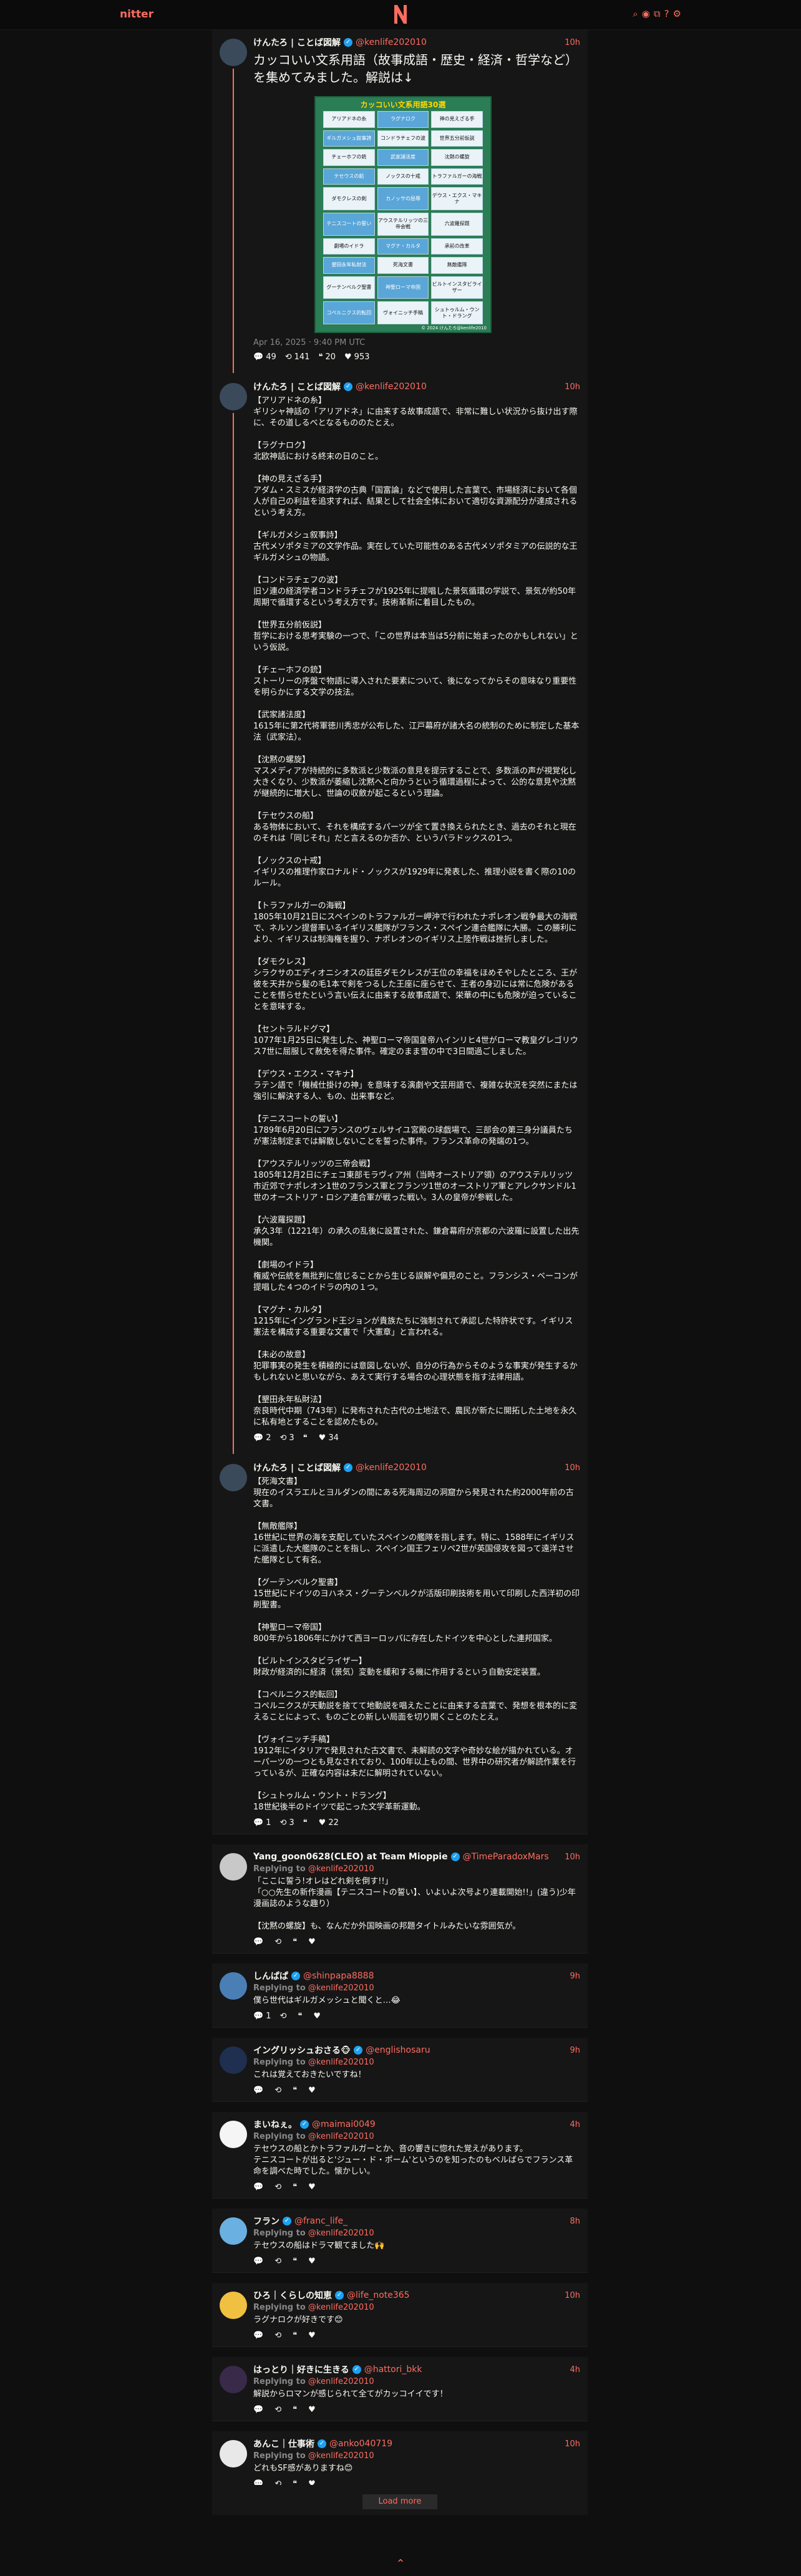  I want to click on chevron-up-icon: ⌃, so click(400, 2564).